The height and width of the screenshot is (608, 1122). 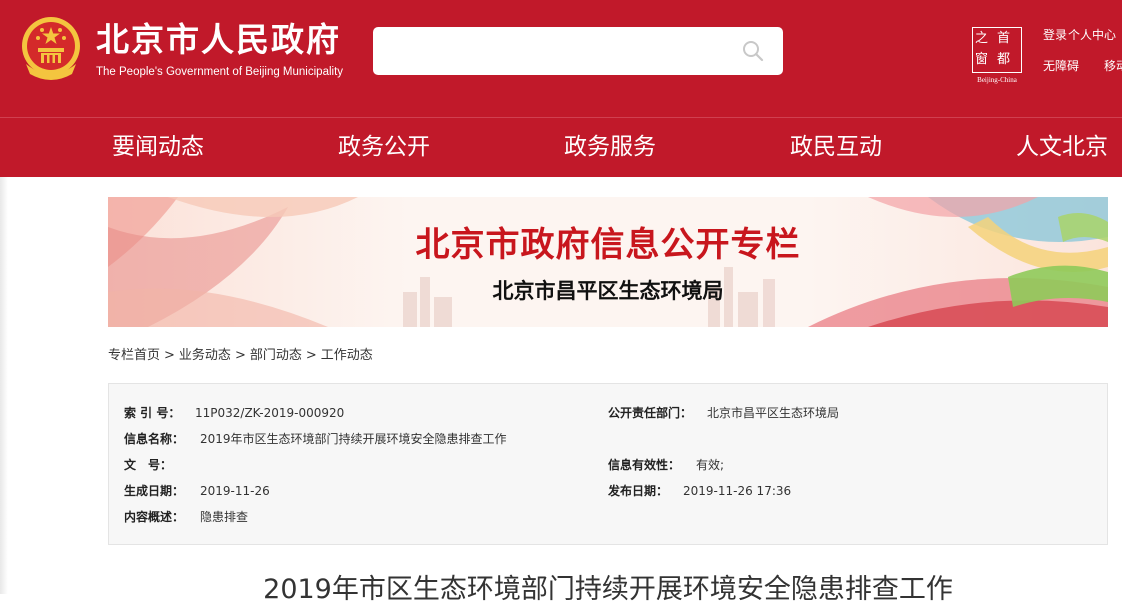 I want to click on search-input, so click(x=578, y=51).